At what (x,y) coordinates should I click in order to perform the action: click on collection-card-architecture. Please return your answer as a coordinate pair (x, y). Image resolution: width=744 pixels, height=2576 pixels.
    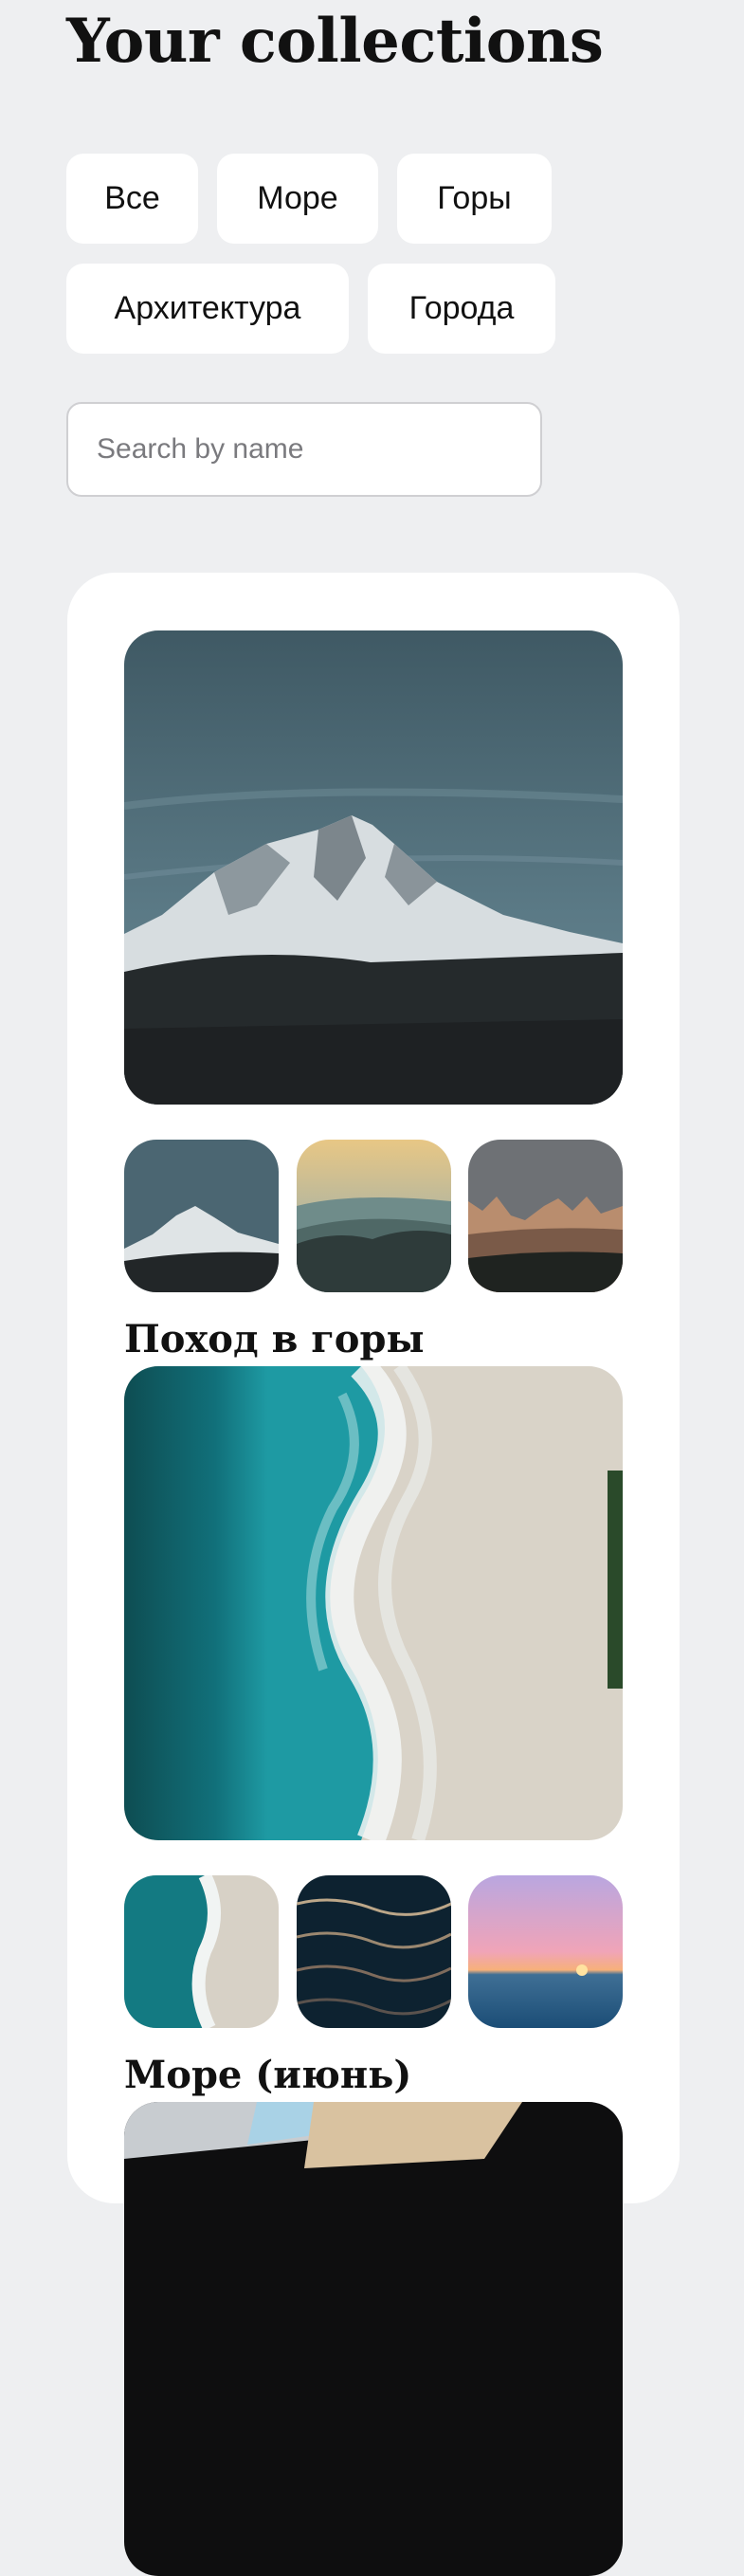
    Looking at the image, I should click on (374, 2339).